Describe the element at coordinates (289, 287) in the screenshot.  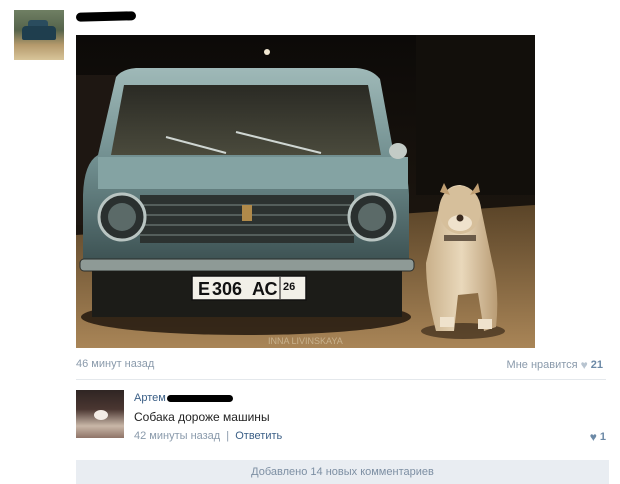
I see `plate-region: 26` at that location.